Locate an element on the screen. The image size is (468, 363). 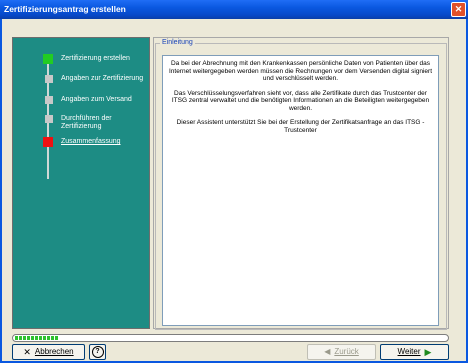
cancel-label: Abbrechen is located at coordinates (54, 351).